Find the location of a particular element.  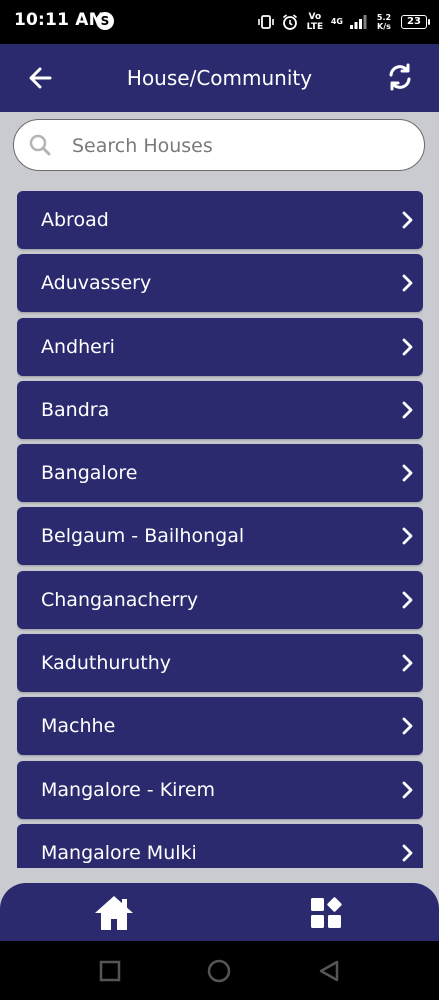

house-list-item: Belgaum - Bailhongal is located at coordinates (220, 536).